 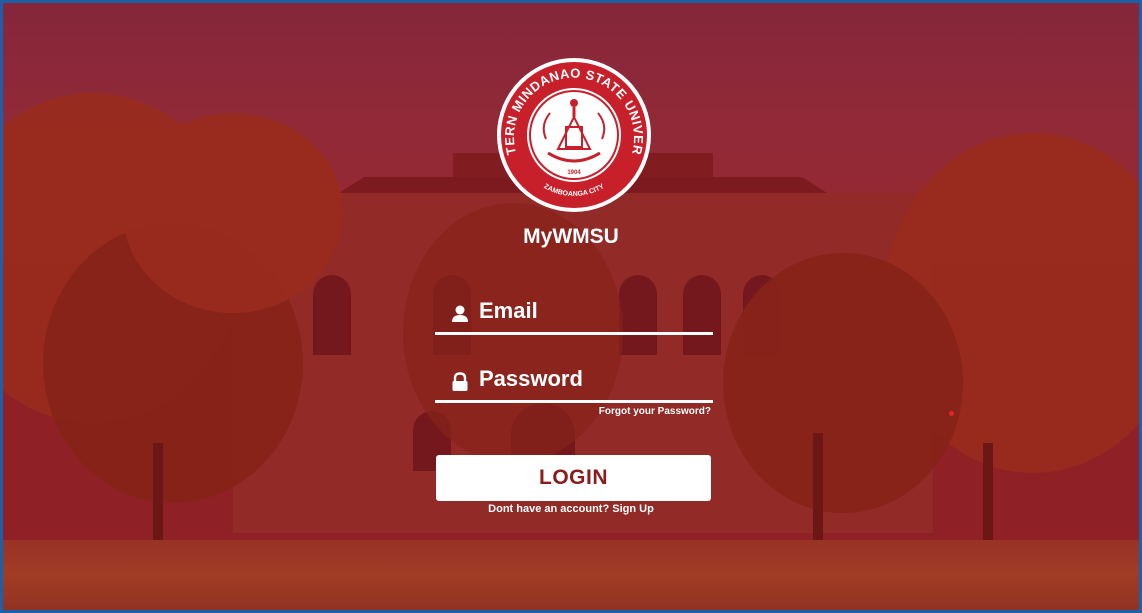 What do you see at coordinates (508, 310) in the screenshot?
I see `email-field-label: Email` at bounding box center [508, 310].